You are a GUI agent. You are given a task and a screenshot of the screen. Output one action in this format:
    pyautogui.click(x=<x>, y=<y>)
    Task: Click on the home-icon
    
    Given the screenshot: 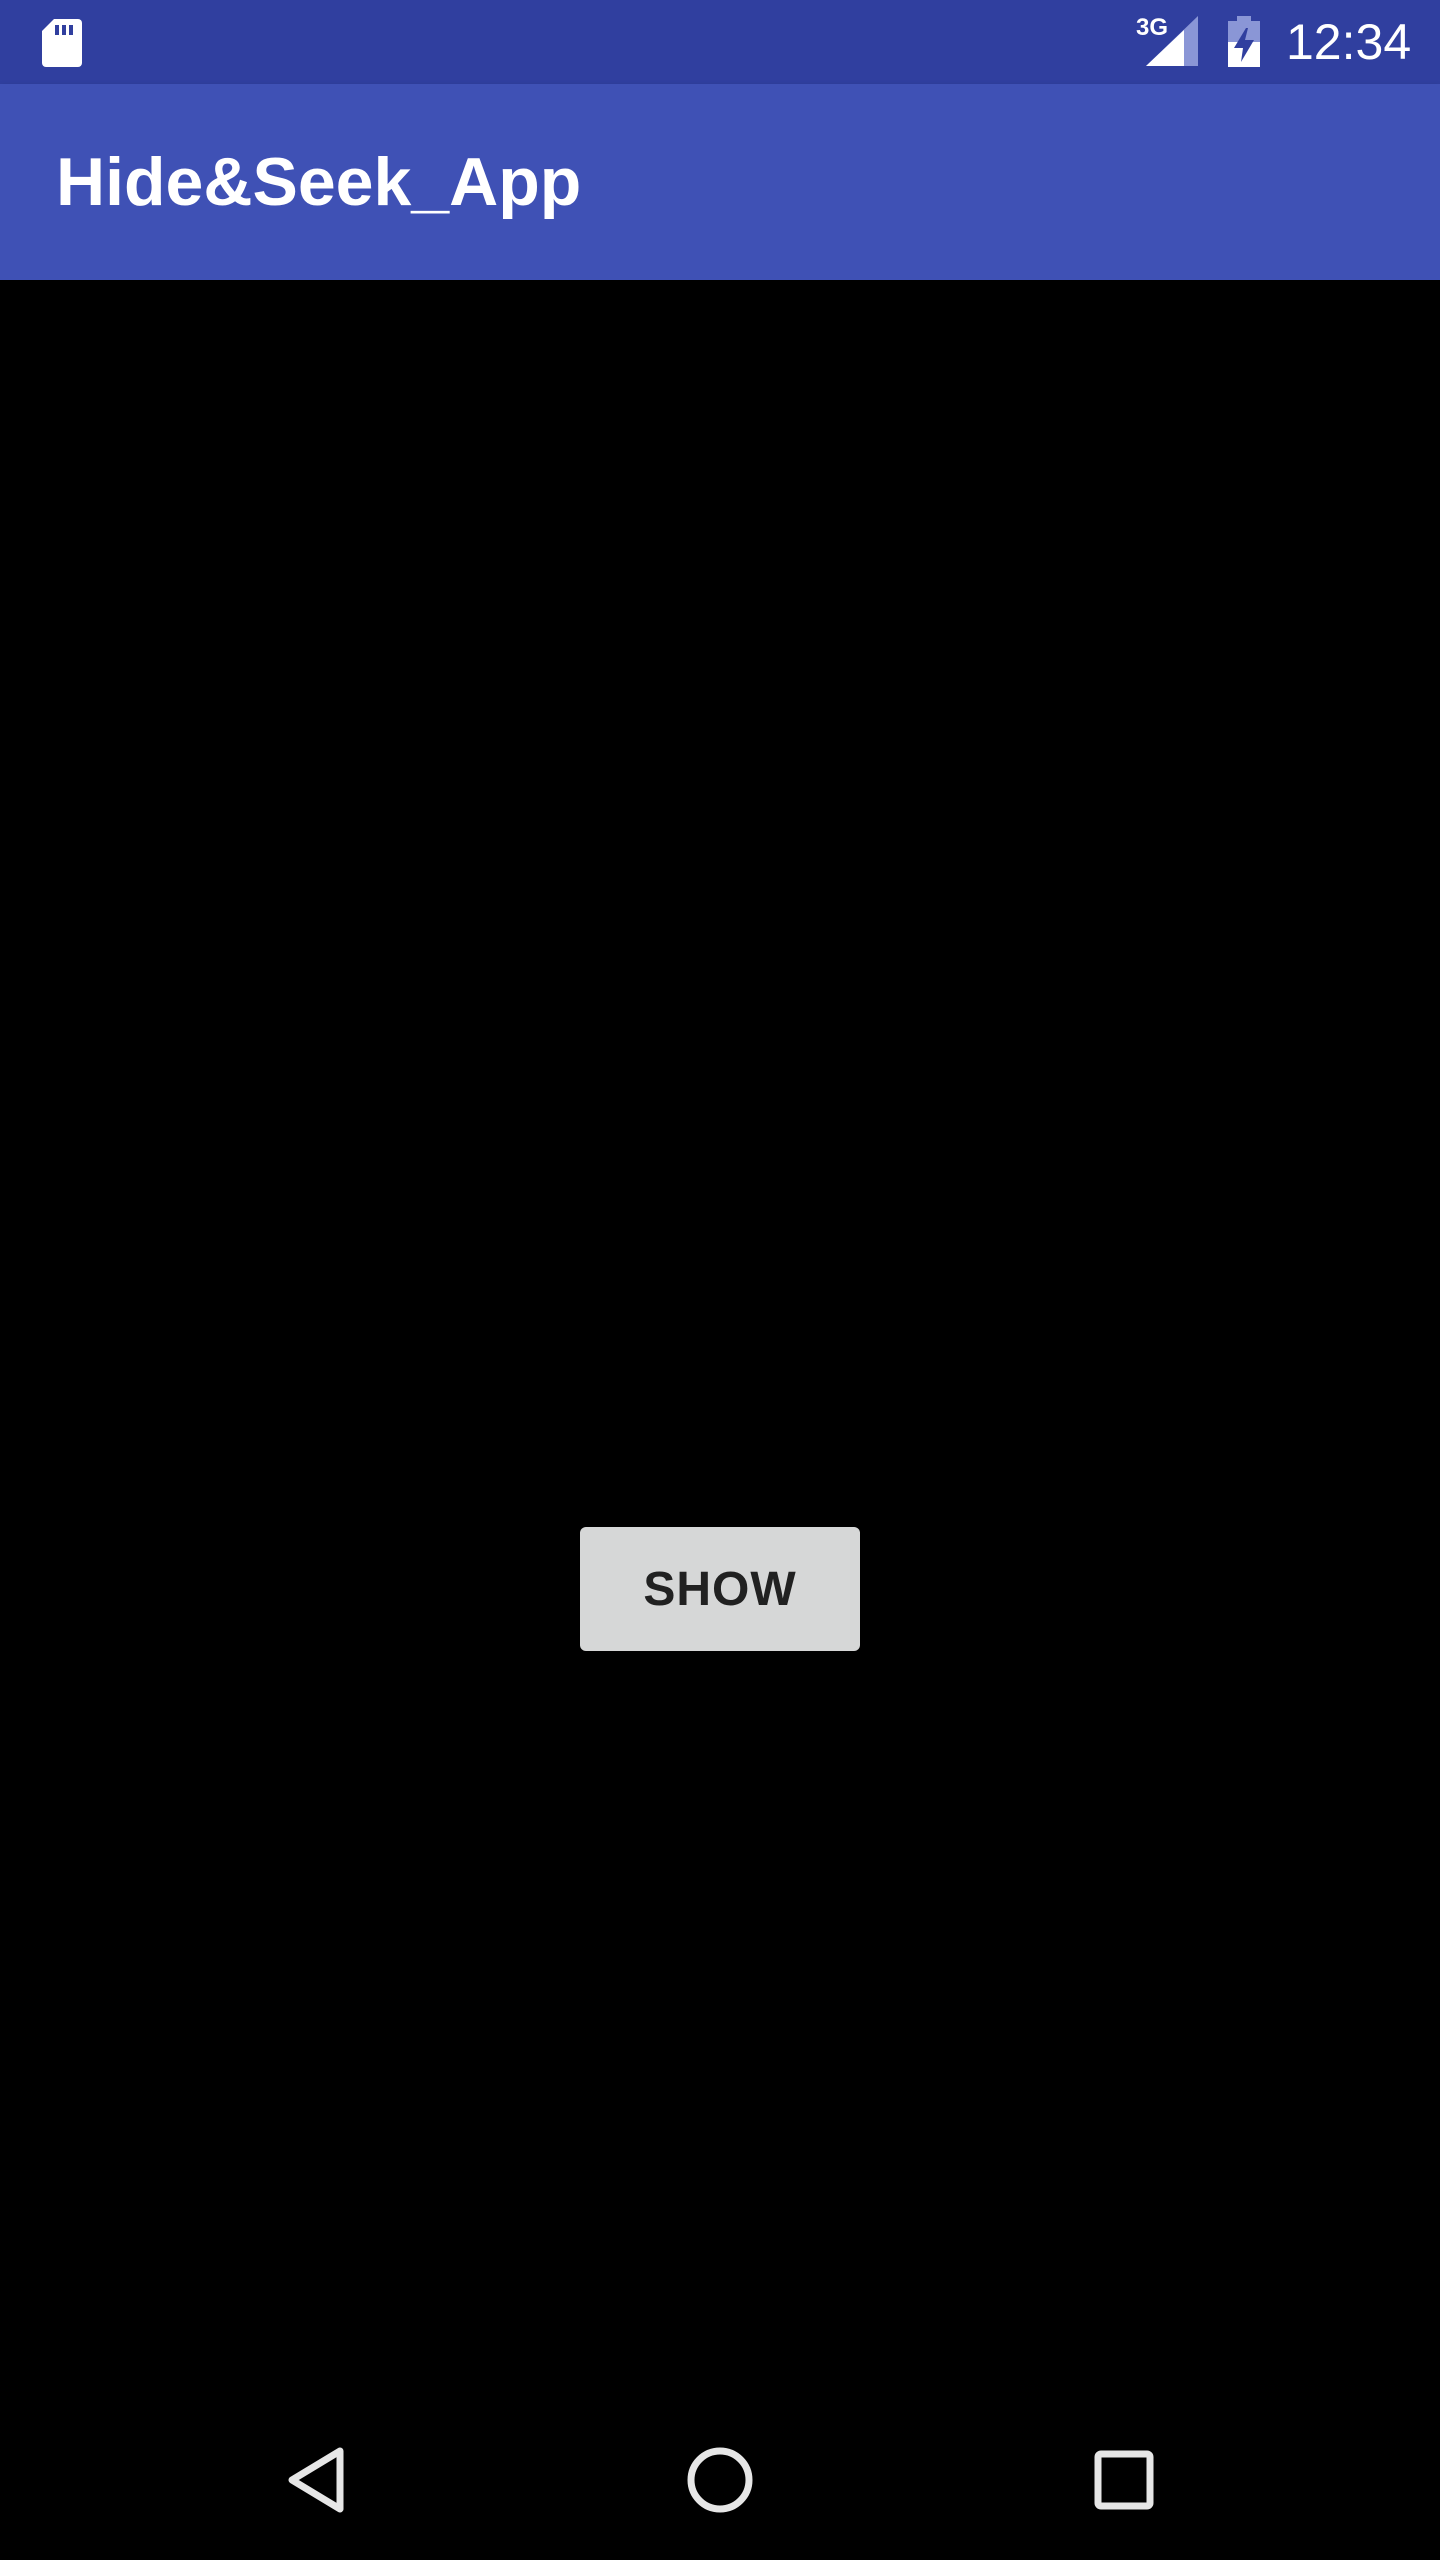 What is the action you would take?
    pyautogui.click(x=720, y=2480)
    